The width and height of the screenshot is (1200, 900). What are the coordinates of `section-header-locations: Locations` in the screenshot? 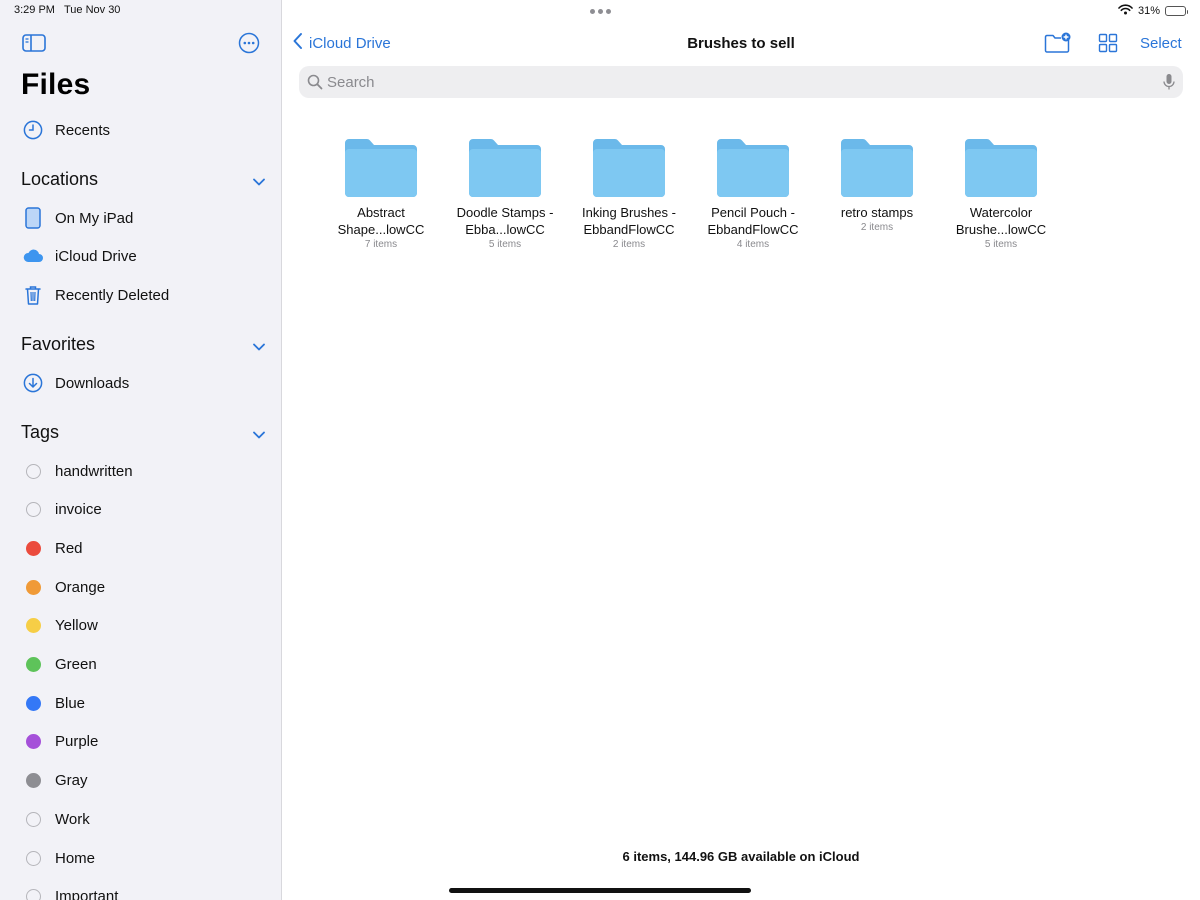 It's located at (143, 179).